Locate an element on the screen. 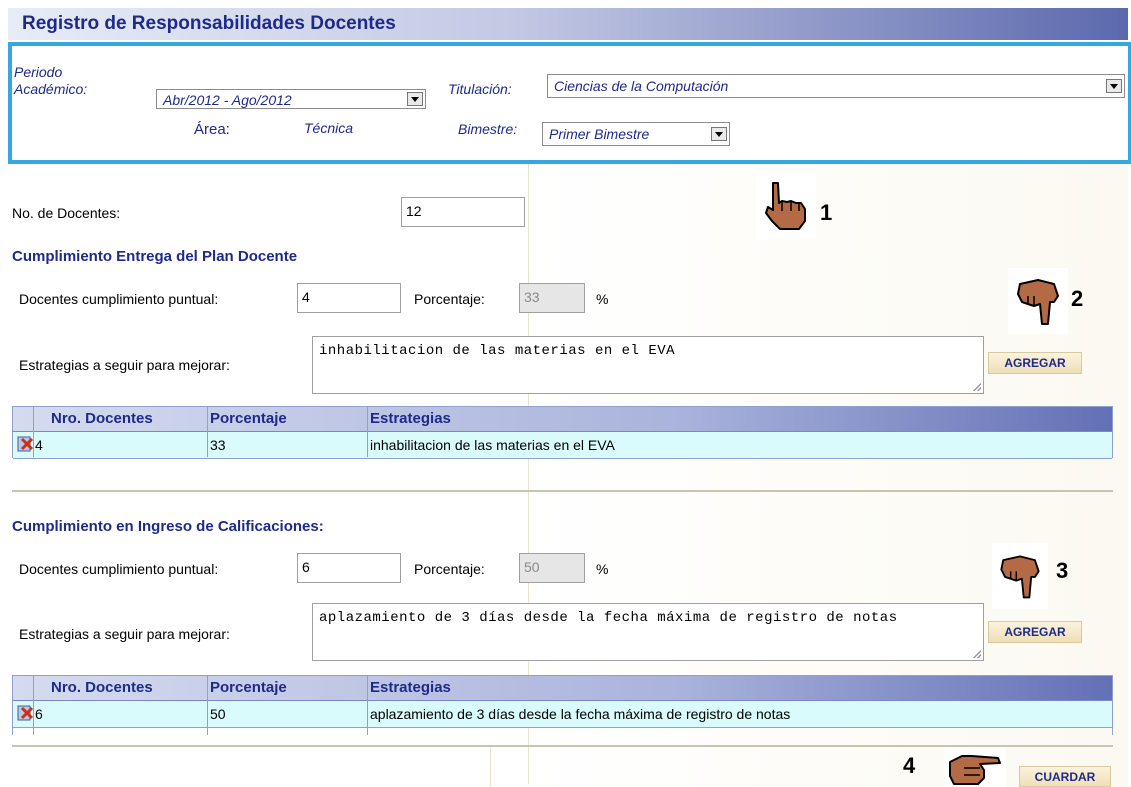  docentes-label: No. de Docentes: is located at coordinates (66, 213).